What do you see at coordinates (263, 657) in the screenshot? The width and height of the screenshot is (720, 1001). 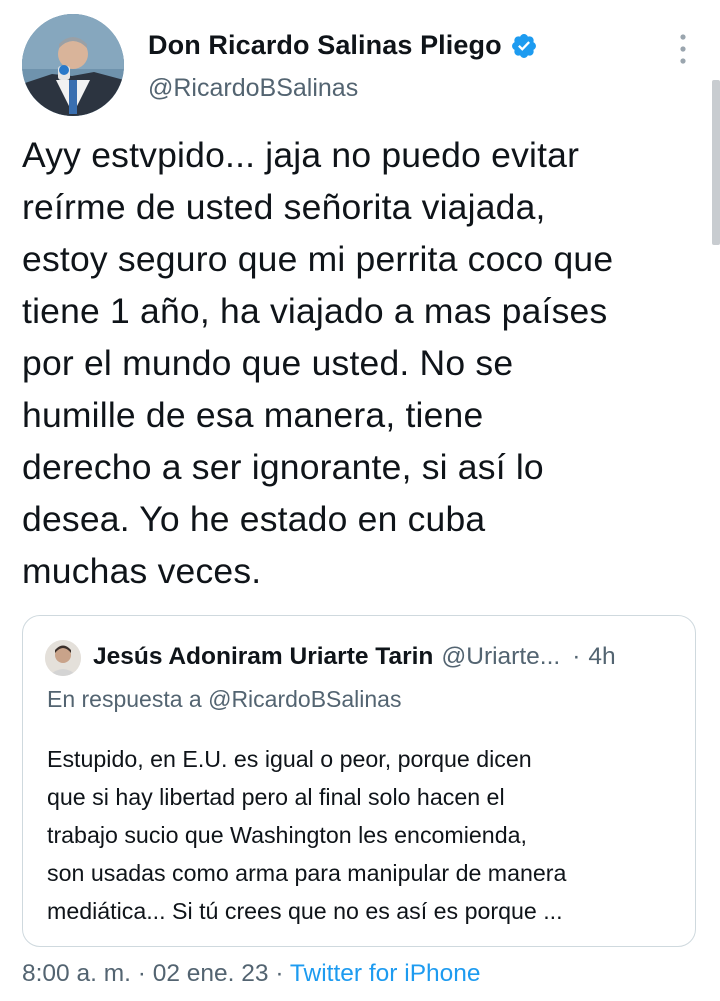 I see `quoted-author-name: Jesús Adoniram Uriarte Tarin` at bounding box center [263, 657].